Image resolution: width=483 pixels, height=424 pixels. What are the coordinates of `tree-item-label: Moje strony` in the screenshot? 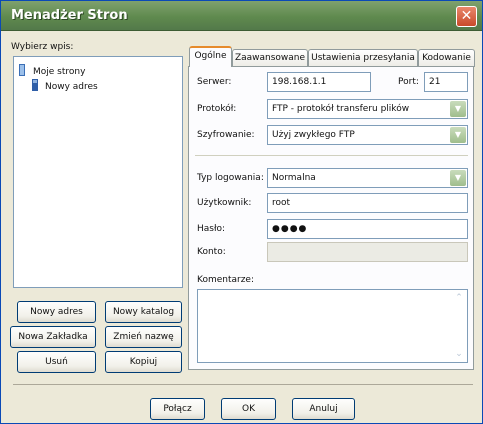 It's located at (59, 72).